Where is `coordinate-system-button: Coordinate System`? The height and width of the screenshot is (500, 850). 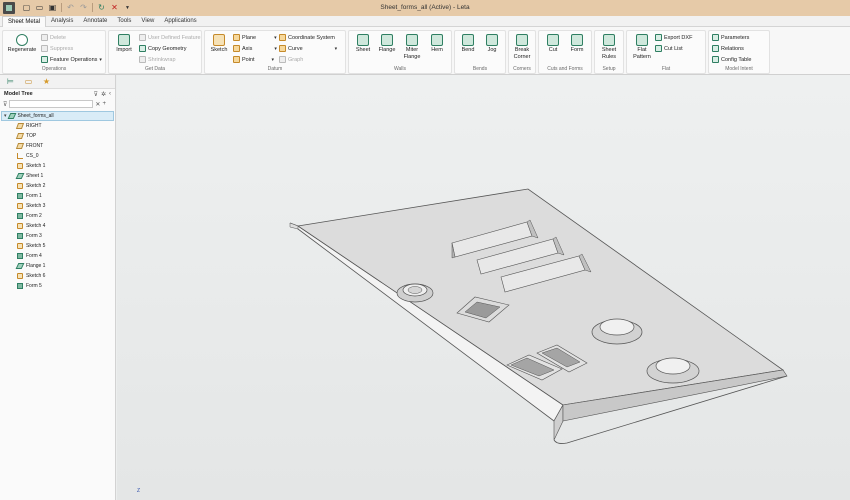
coordinate-system-button: Coordinate System is located at coordinates (307, 37).